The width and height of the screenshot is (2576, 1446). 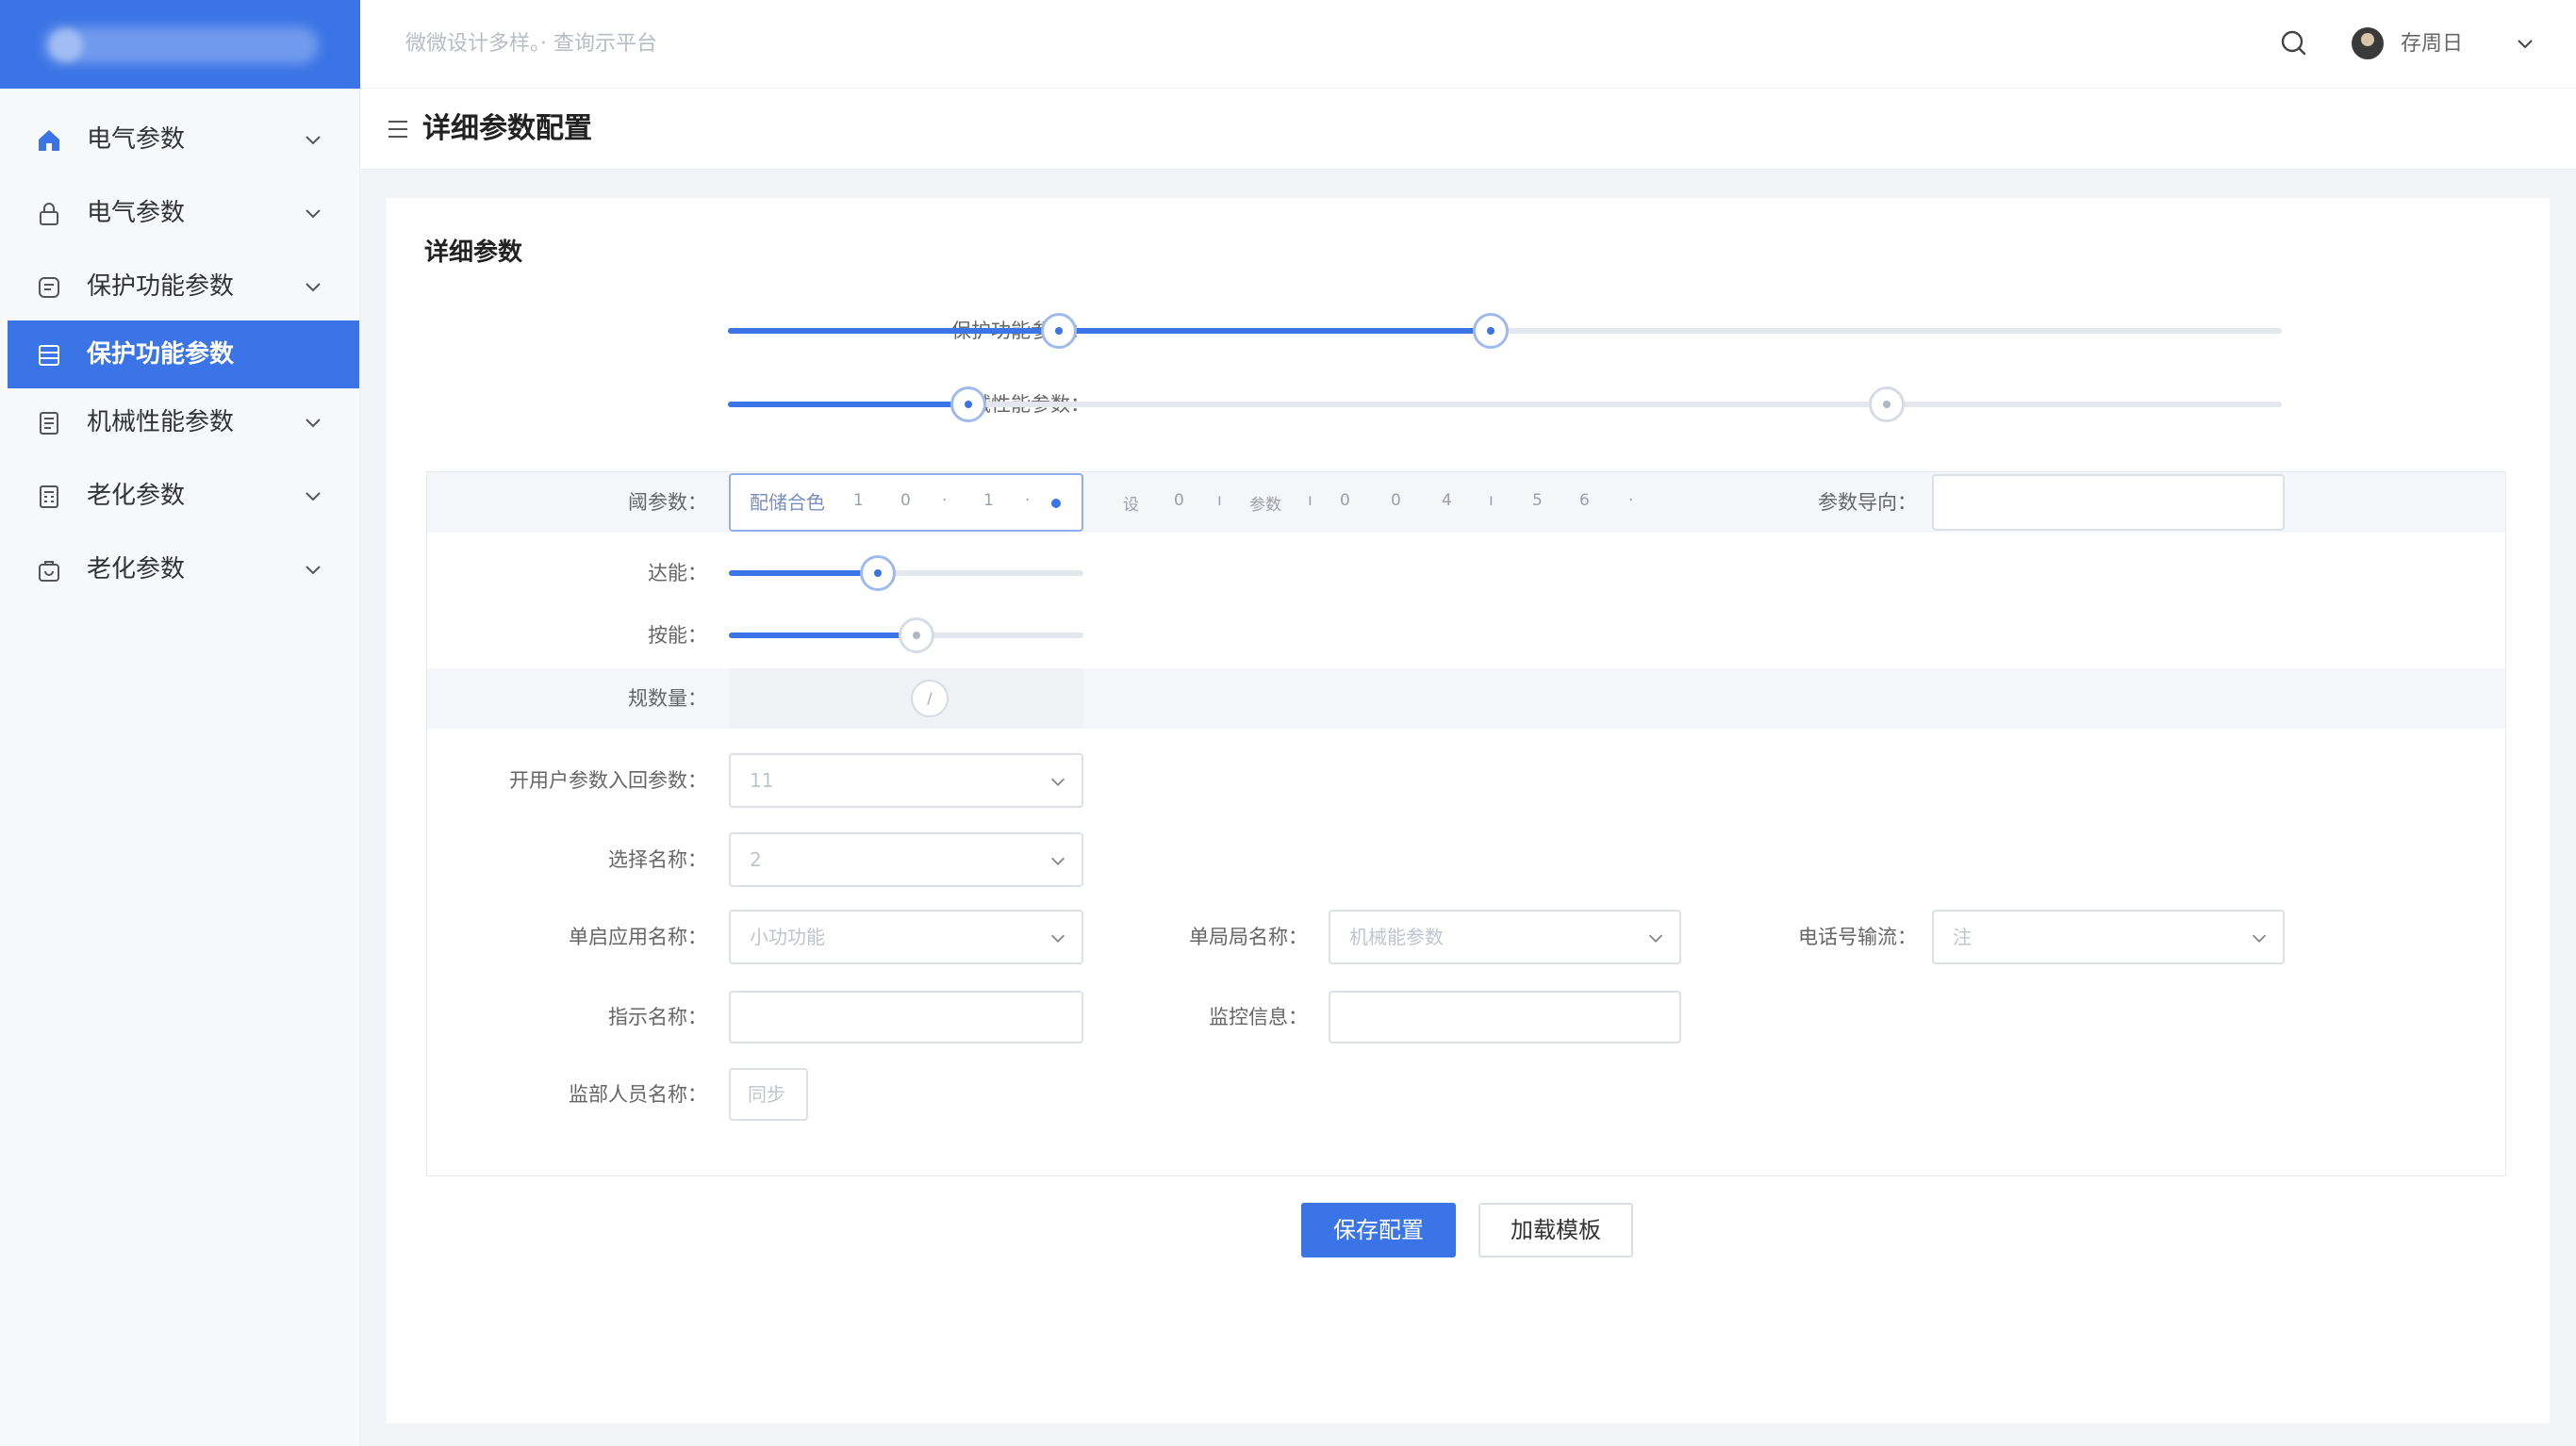 I want to click on input-a-label: 指示名称：, so click(x=657, y=1017).